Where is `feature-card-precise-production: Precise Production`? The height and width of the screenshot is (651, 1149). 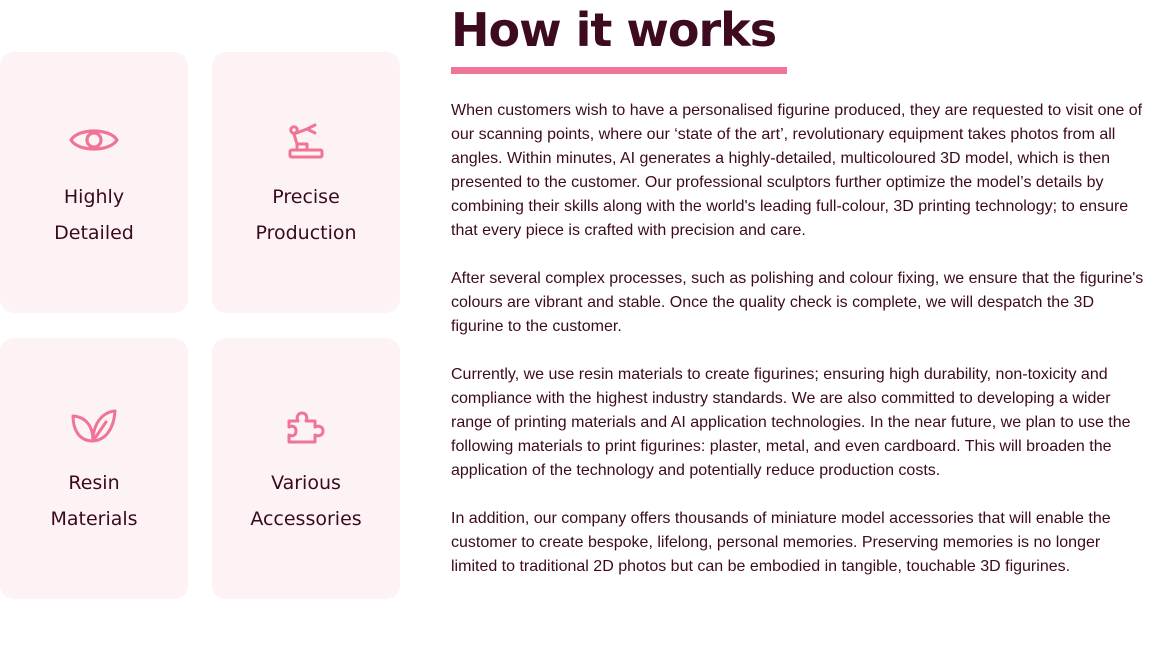 feature-card-precise-production: Precise Production is located at coordinates (306, 182).